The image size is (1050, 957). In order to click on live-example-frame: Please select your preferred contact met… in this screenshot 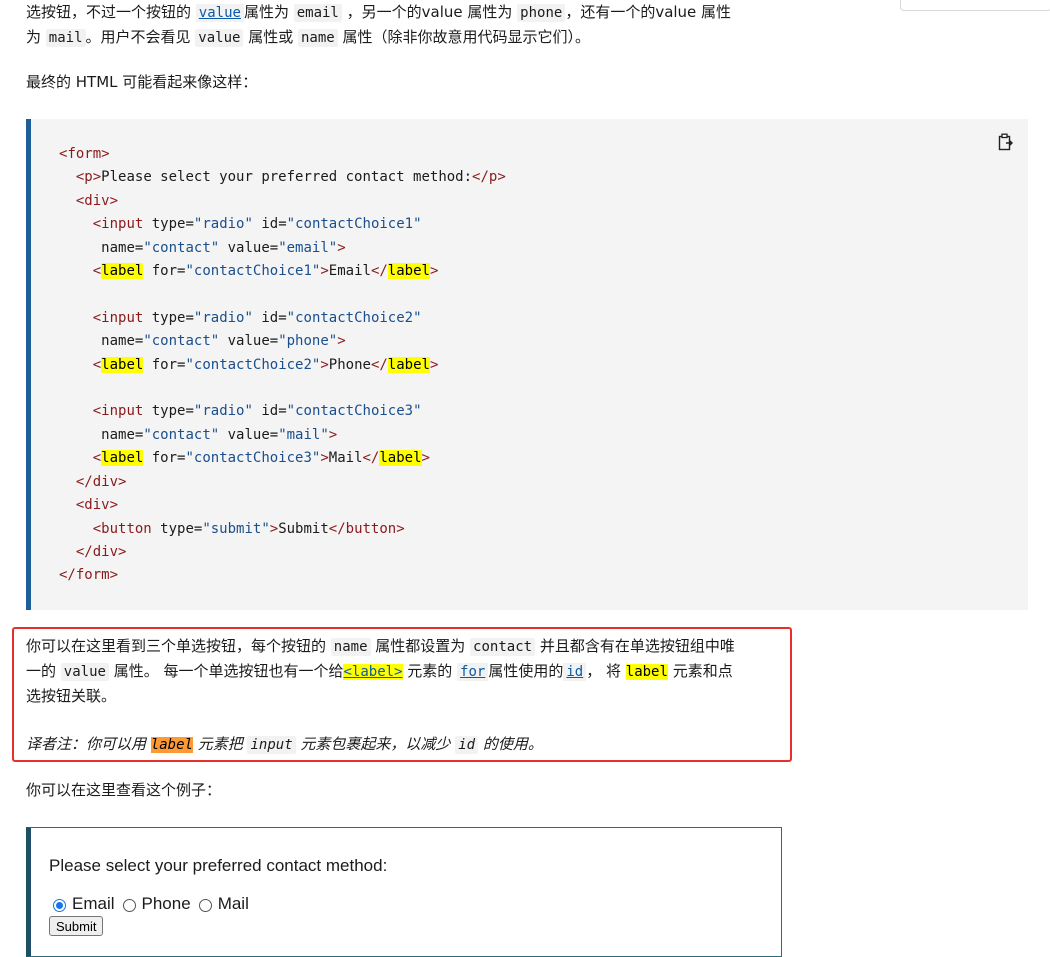, I will do `click(404, 892)`.